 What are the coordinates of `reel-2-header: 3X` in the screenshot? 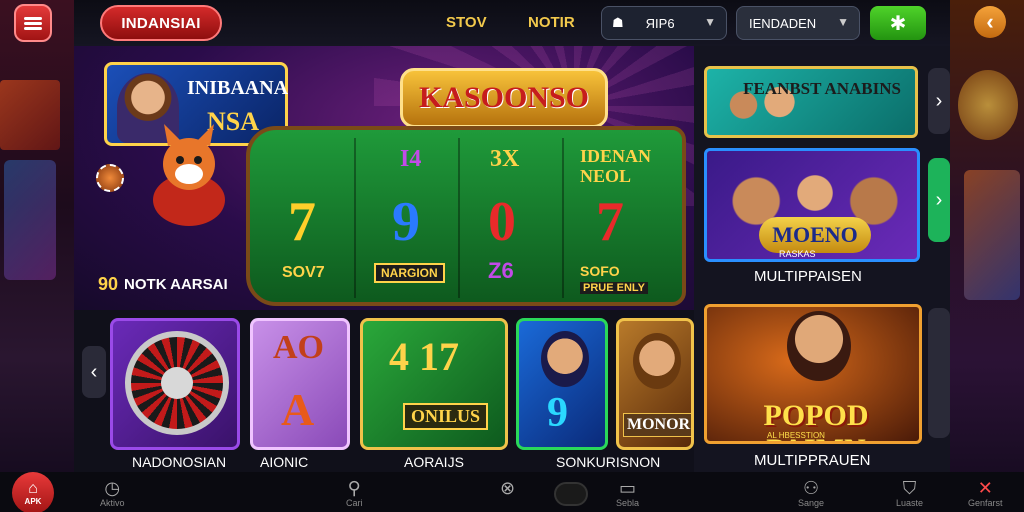 It's located at (505, 159).